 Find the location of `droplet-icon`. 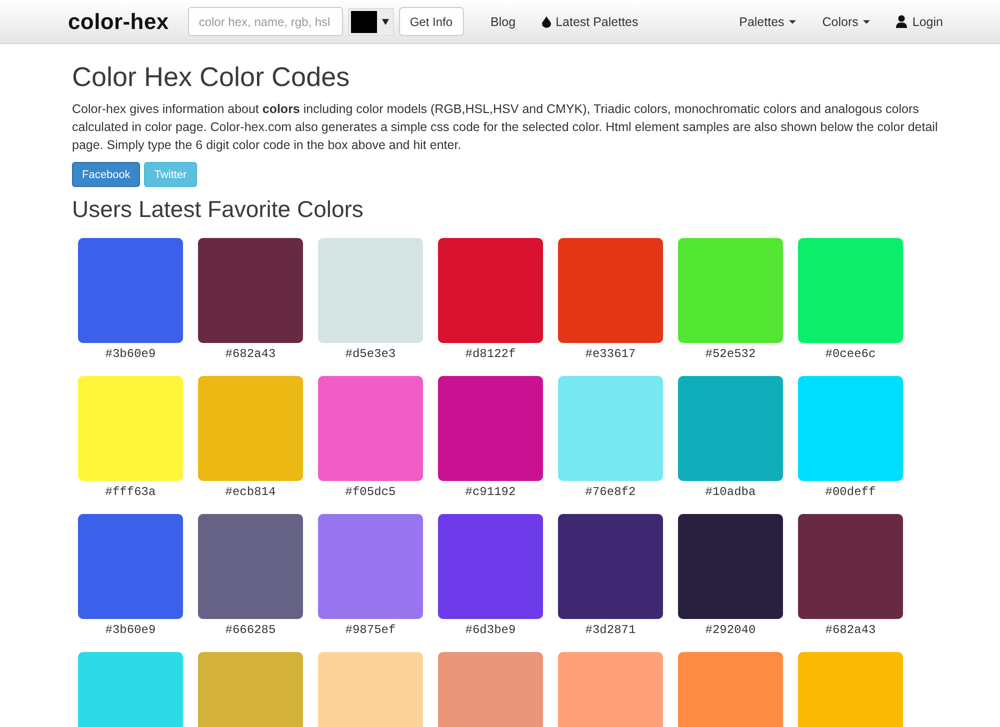

droplet-icon is located at coordinates (546, 22).